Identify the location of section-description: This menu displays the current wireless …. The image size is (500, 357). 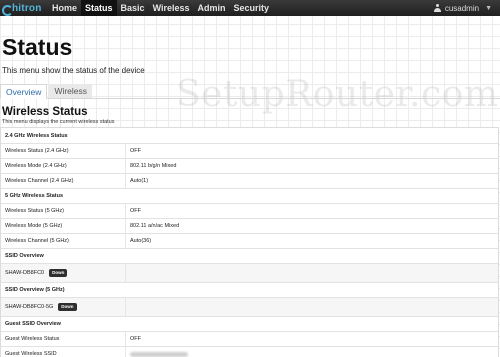
(58, 122).